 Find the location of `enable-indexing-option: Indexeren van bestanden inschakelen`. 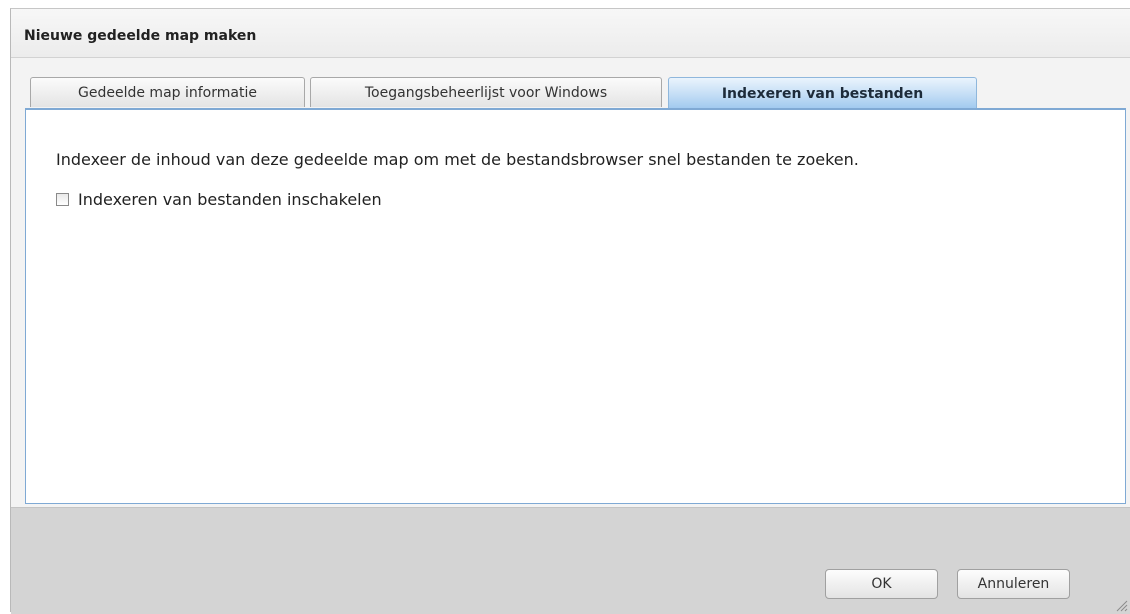

enable-indexing-option: Indexeren van bestanden inschakelen is located at coordinates (219, 199).